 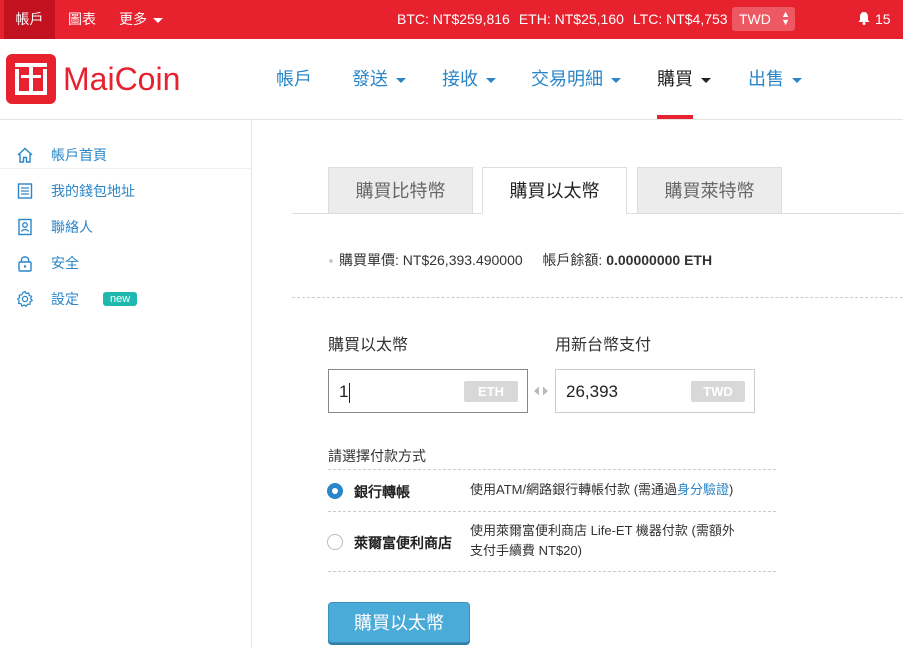 I want to click on bell-icon, so click(x=864, y=18).